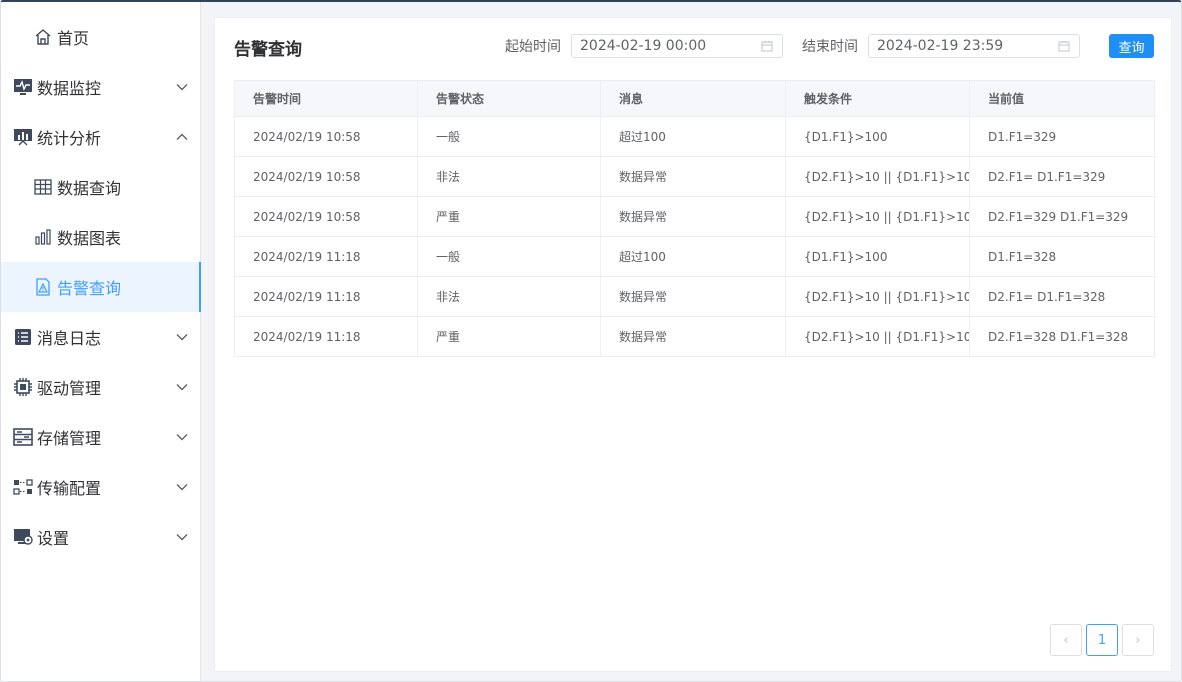 Image resolution: width=1182 pixels, height=682 pixels. I want to click on chevron-right-icon: ›, so click(1138, 640).